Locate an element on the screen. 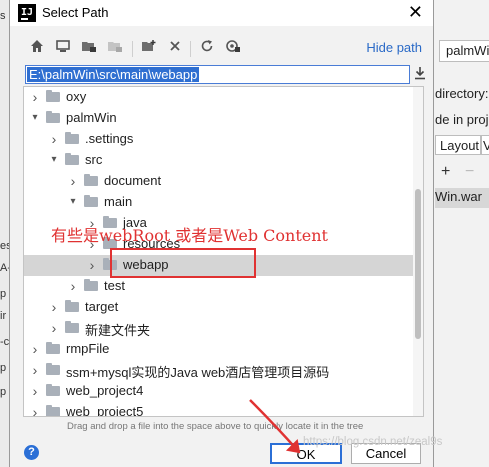  tree-row: › test is located at coordinates (218, 286).